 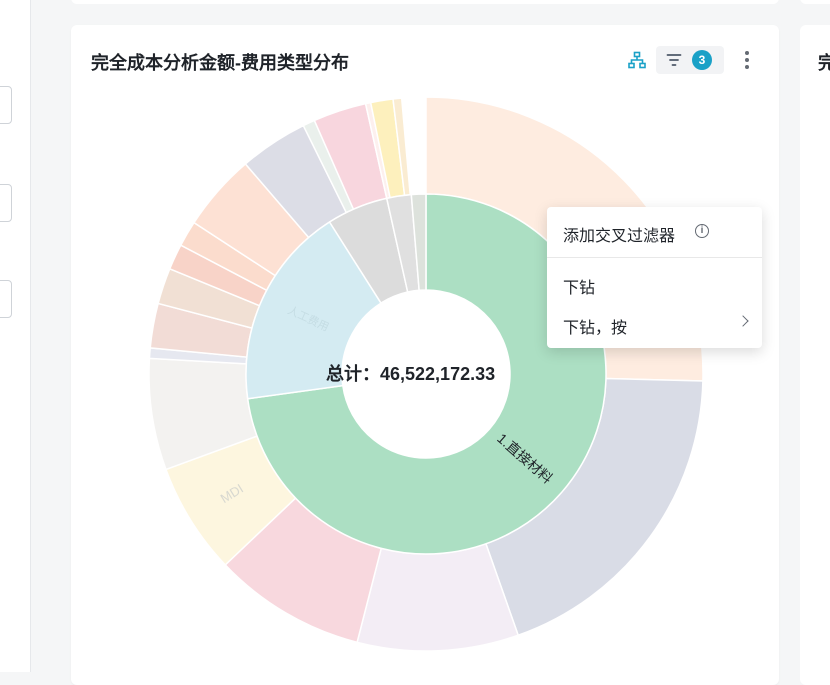 What do you see at coordinates (619, 234) in the screenshot?
I see `menu-item-add-cross-filter: 添加交叉过滤器` at bounding box center [619, 234].